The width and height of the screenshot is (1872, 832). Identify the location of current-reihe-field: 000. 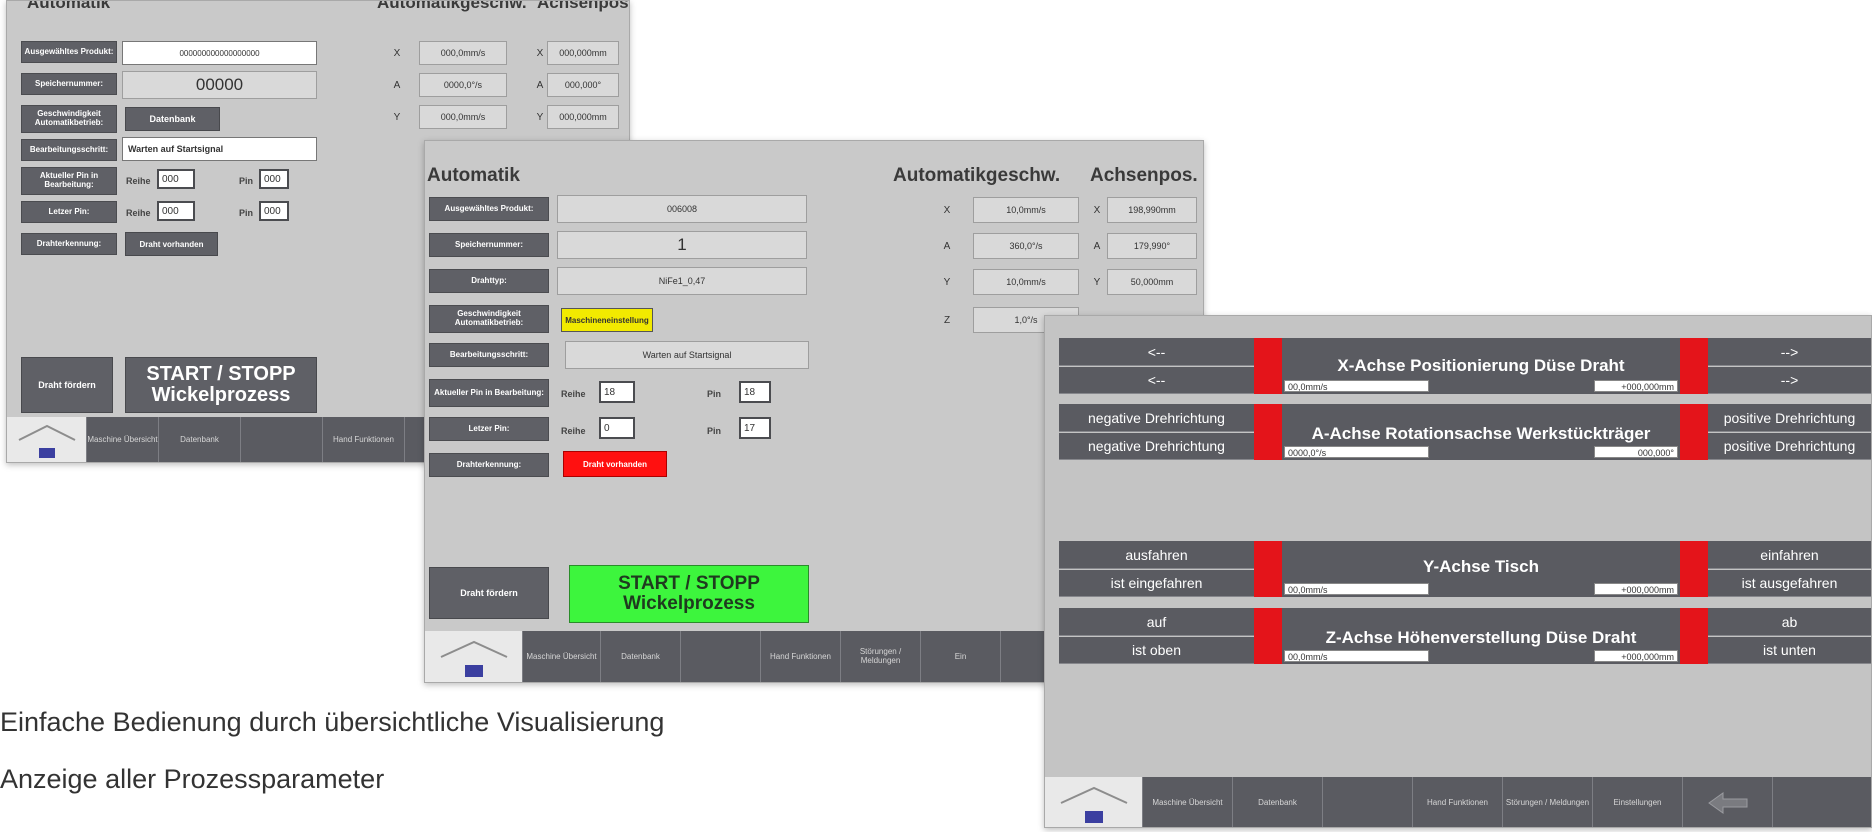
(176, 179).